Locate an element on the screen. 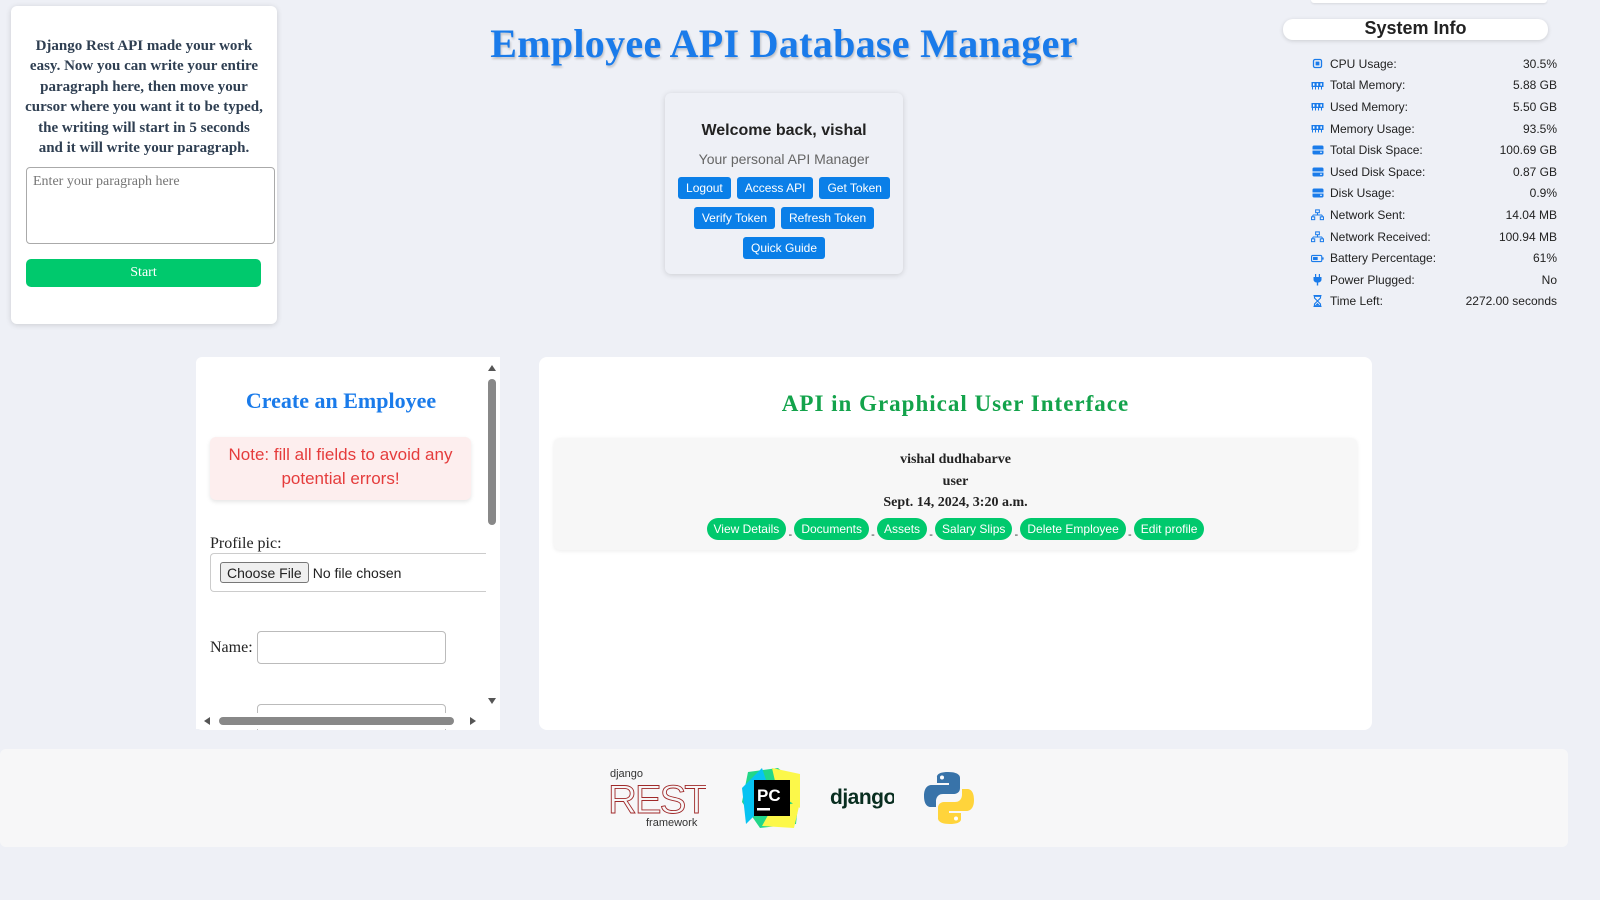 The width and height of the screenshot is (1600, 900). delete-employee-button: Delete Employee is located at coordinates (1073, 528).